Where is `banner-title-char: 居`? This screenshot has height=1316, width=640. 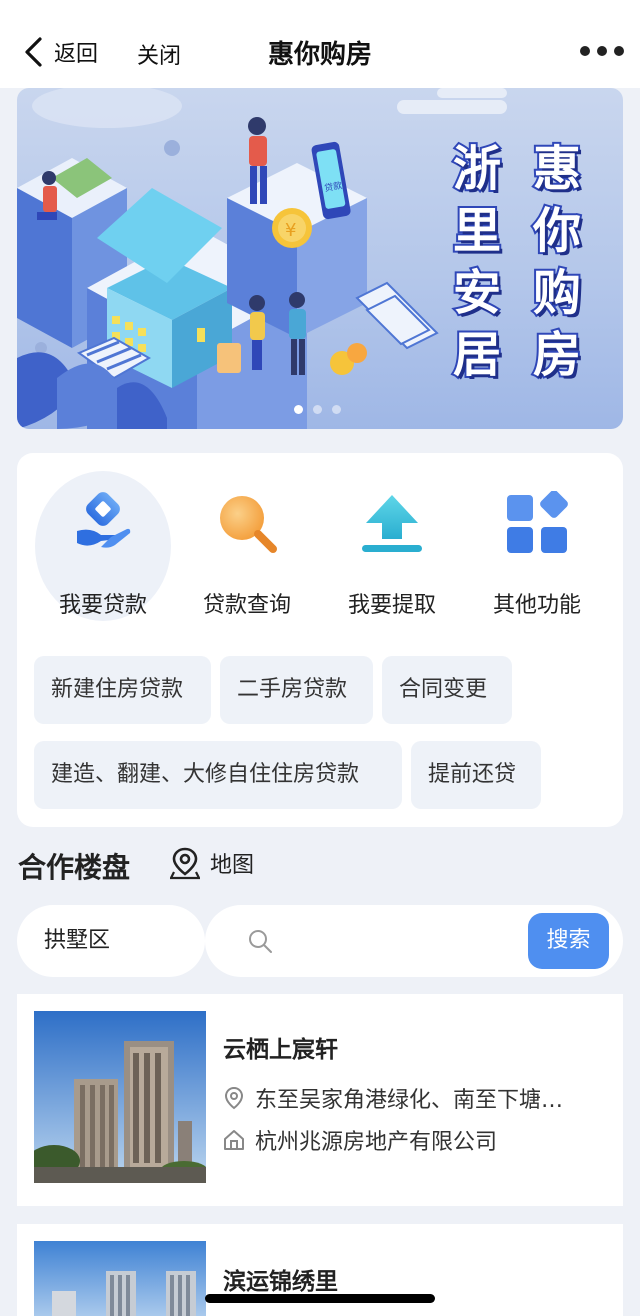
banner-title-char: 居 is located at coordinates (477, 355).